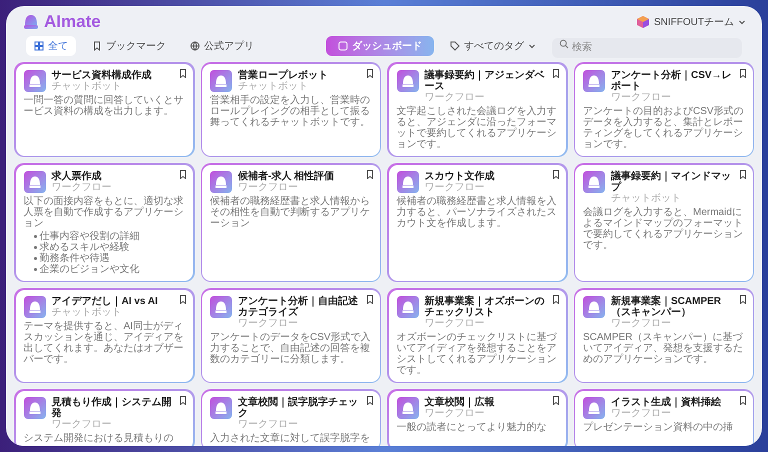  I want to click on card-title: スカウト文作成, so click(459, 176).